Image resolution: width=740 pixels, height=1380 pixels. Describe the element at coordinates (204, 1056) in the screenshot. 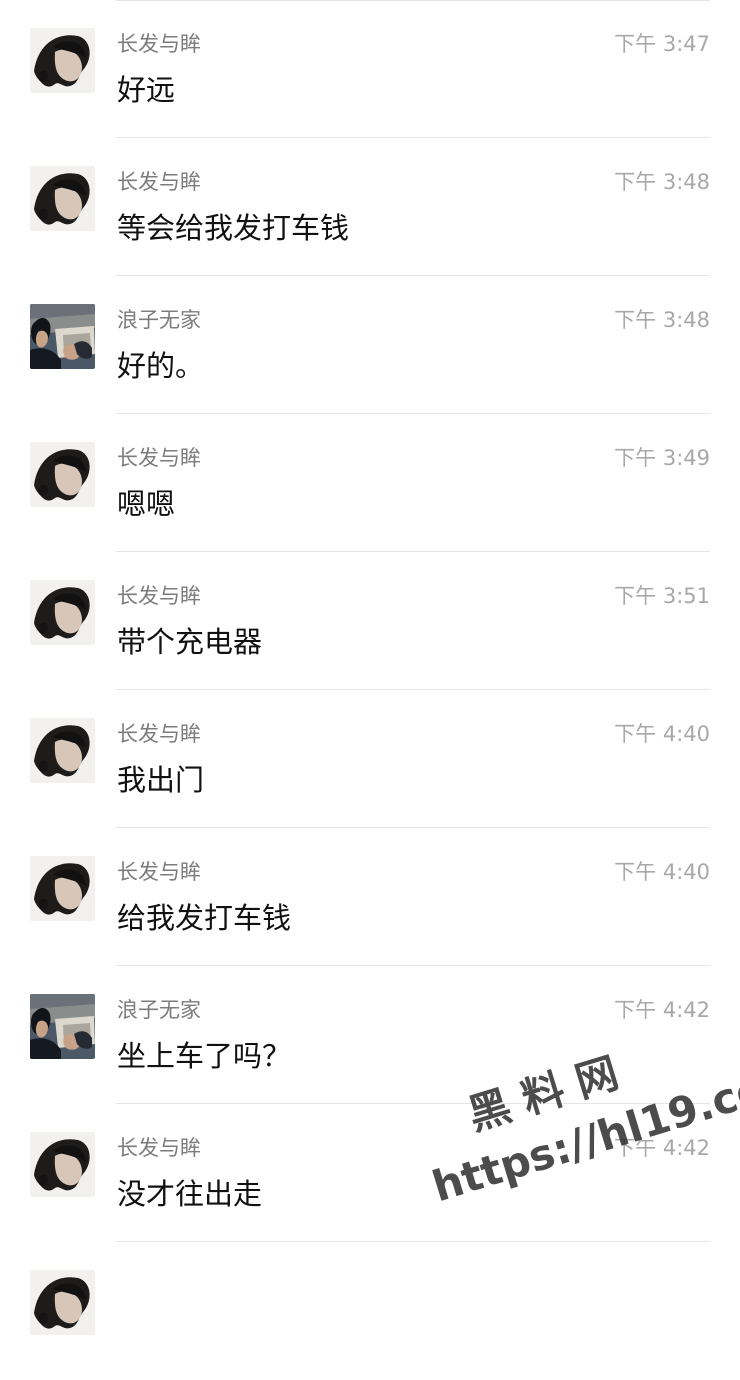

I see `message-text: 坐上车了吗？` at that location.